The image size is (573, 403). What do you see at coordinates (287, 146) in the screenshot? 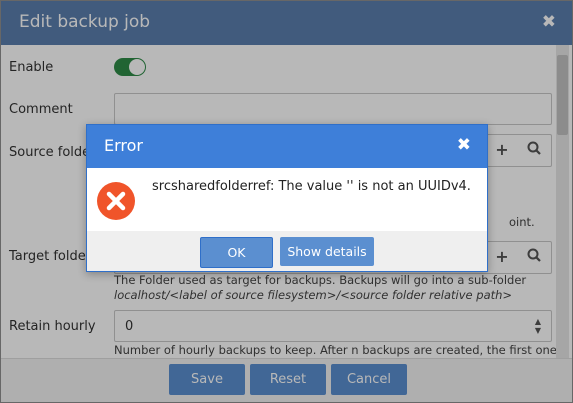
I see `error-modal-titlebar: Error ✖` at bounding box center [287, 146].